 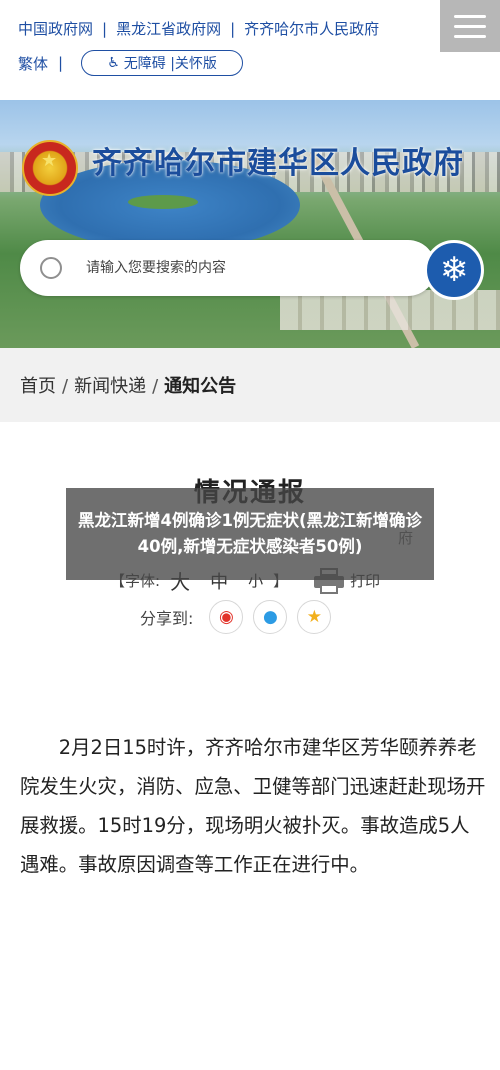 I want to click on search-bar, so click(x=228, y=268).